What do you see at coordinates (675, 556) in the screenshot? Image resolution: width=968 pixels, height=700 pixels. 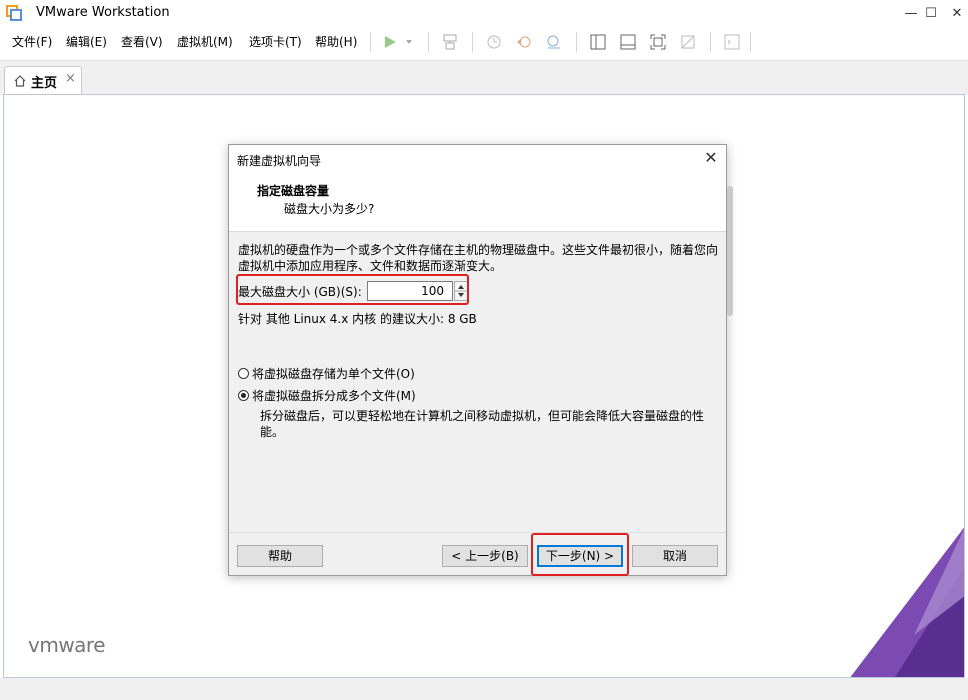 I see `cancel-button: 取消` at bounding box center [675, 556].